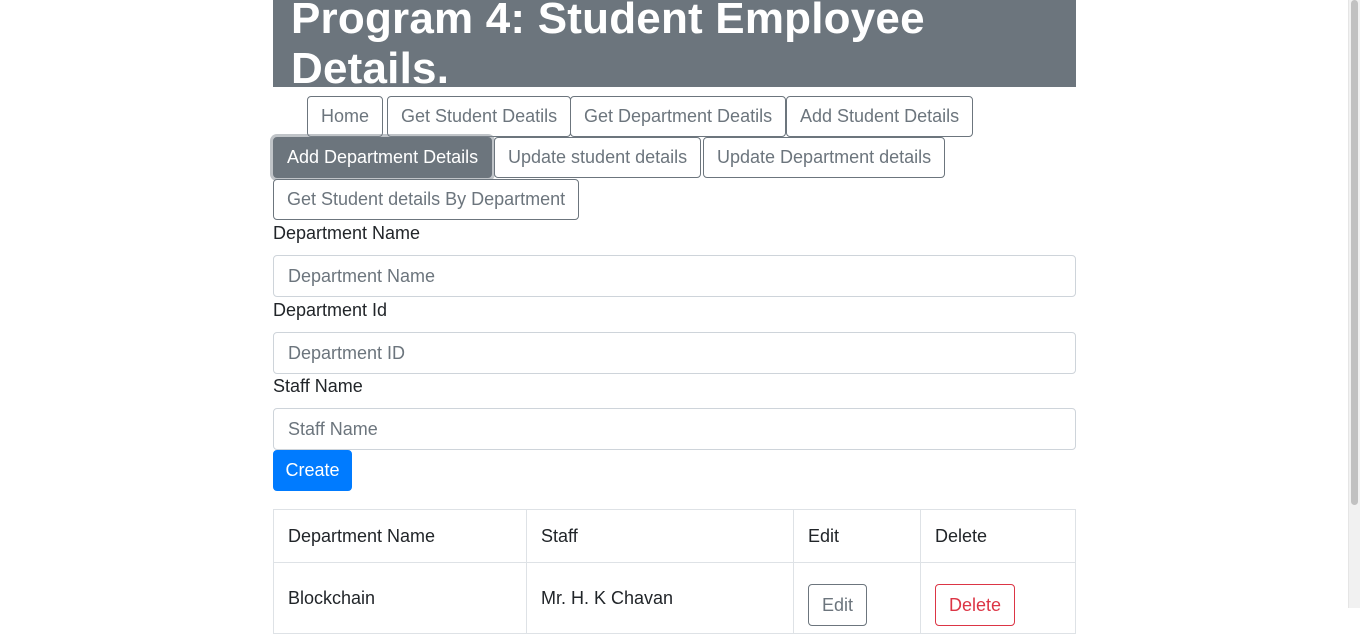 The height and width of the screenshot is (634, 1360). I want to click on nav-update-department-button: Update Department details, so click(824, 157).